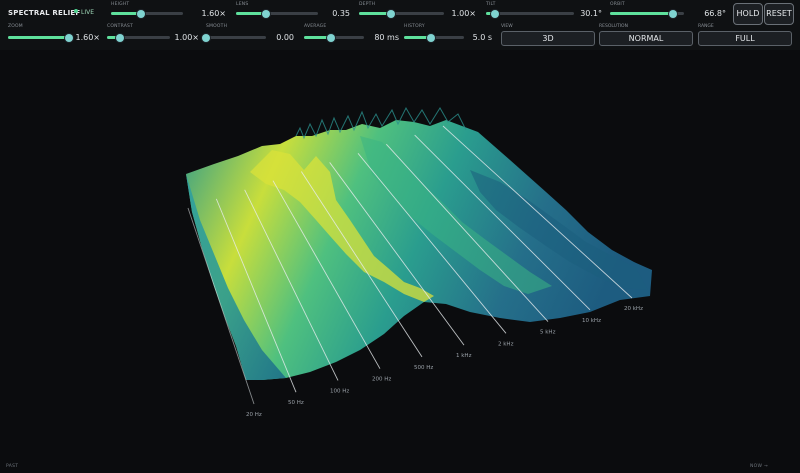  What do you see at coordinates (213, 13) in the screenshot?
I see `height-value: 1.60×` at bounding box center [213, 13].